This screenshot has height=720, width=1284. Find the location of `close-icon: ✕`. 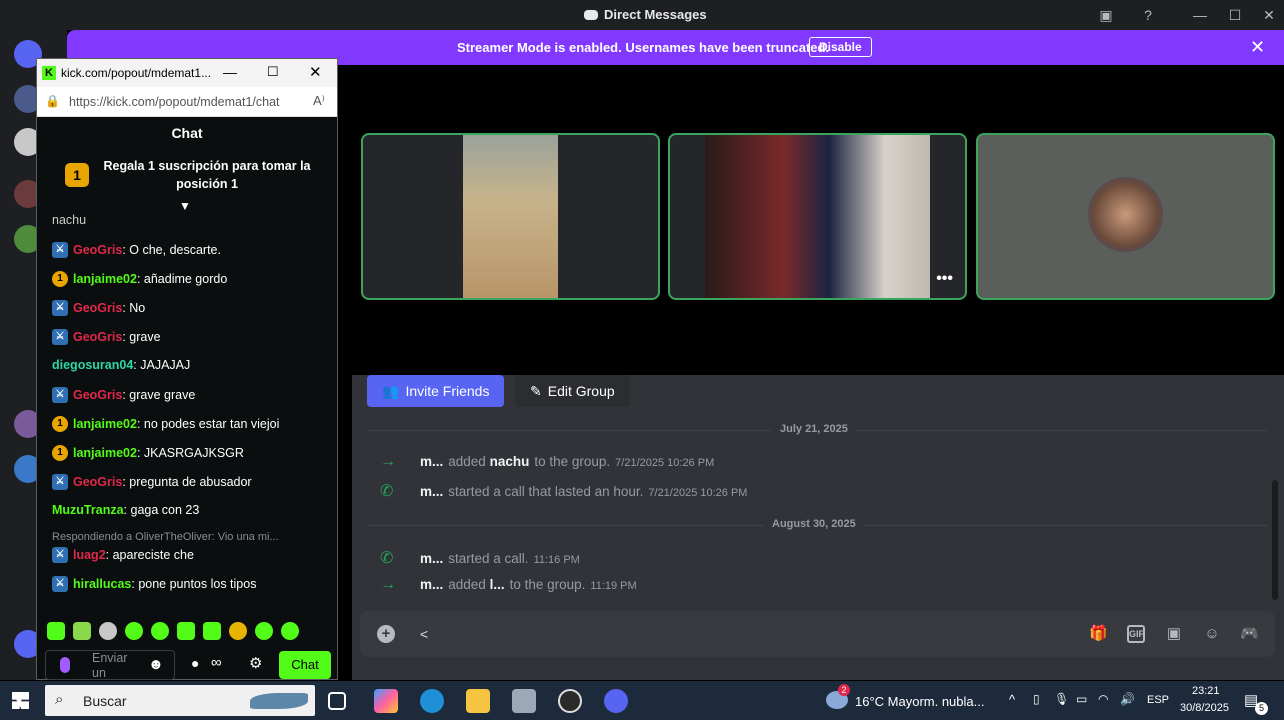

close-icon: ✕ is located at coordinates (1257, 47).